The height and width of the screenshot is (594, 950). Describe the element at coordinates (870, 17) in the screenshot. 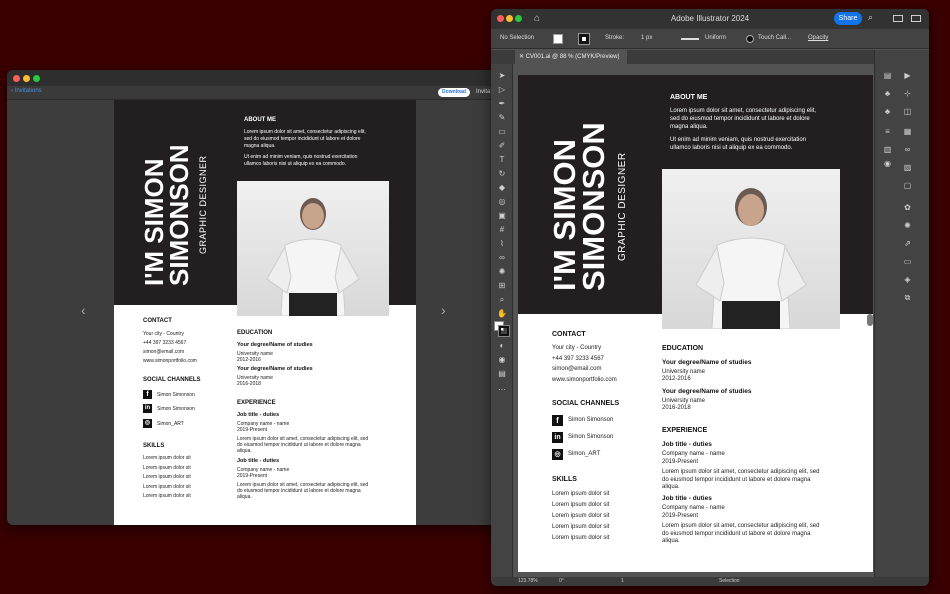

I see `search-icon: ⌕` at that location.